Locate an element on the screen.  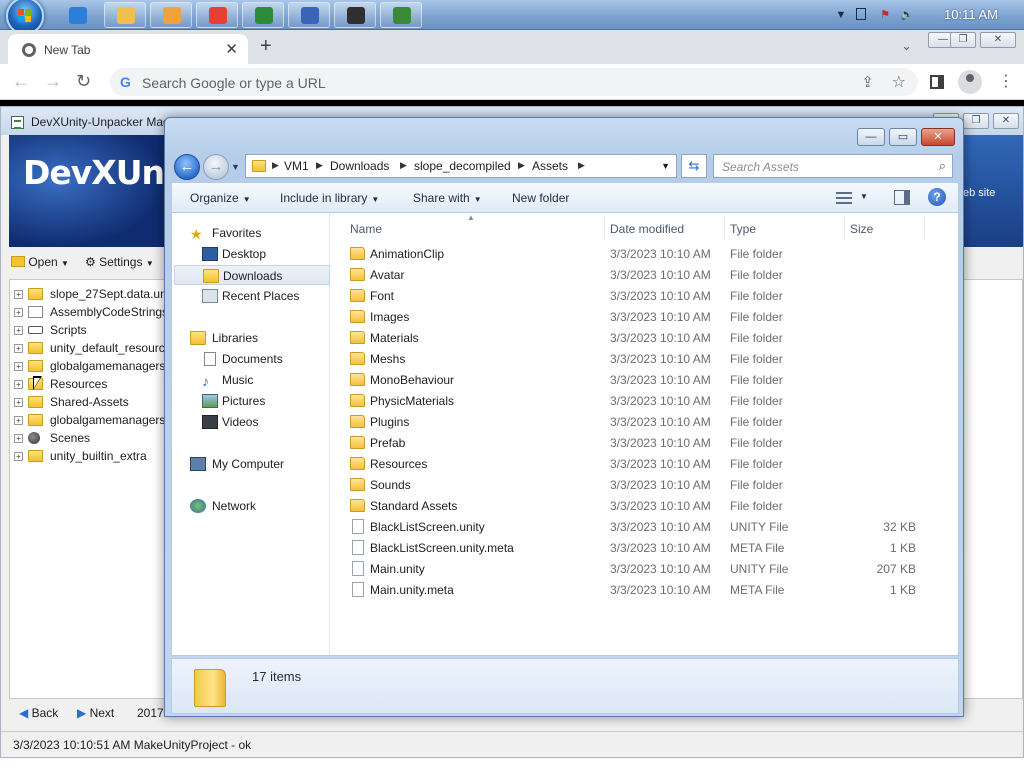
address-bar: G Search Google or type a URL ⇪ ☆ is located at coordinates (514, 82).